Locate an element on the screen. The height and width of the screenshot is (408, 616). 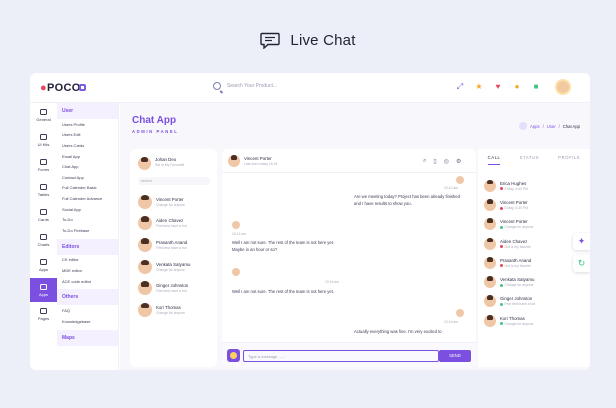
contact-item: Vincent Porter Change for anyone is located at coordinates (177, 202).